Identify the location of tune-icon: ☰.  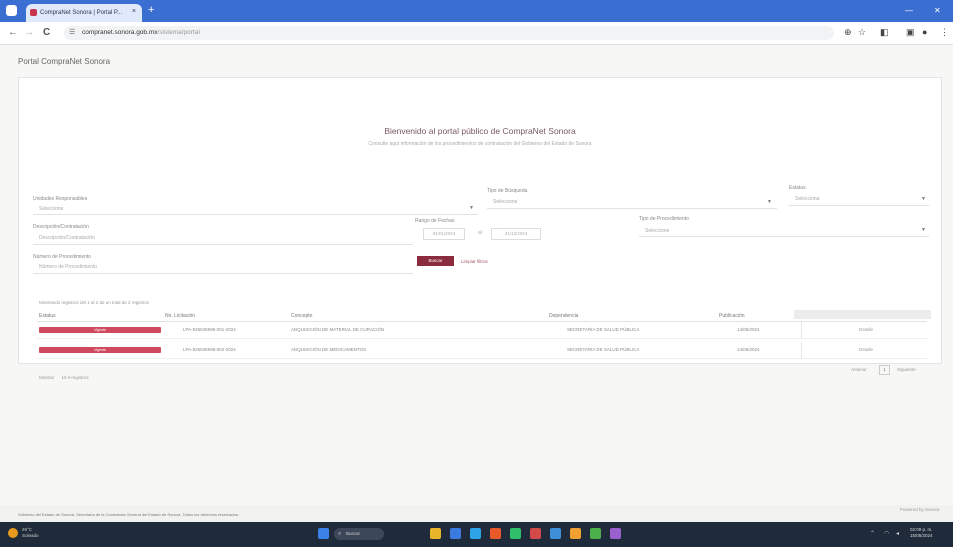
(72, 33).